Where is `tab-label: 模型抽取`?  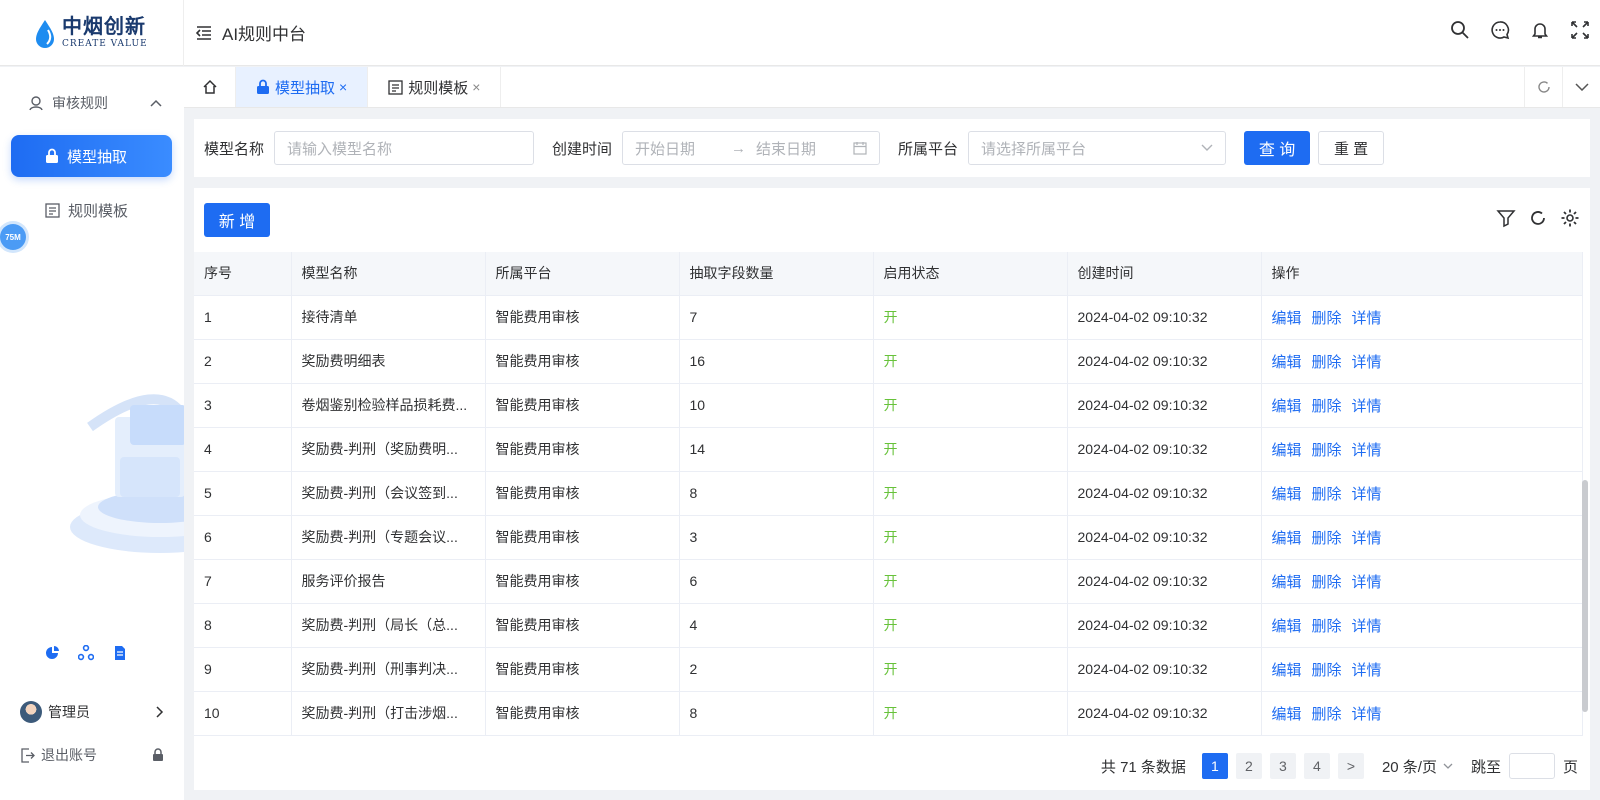
tab-label: 模型抽取 is located at coordinates (305, 88).